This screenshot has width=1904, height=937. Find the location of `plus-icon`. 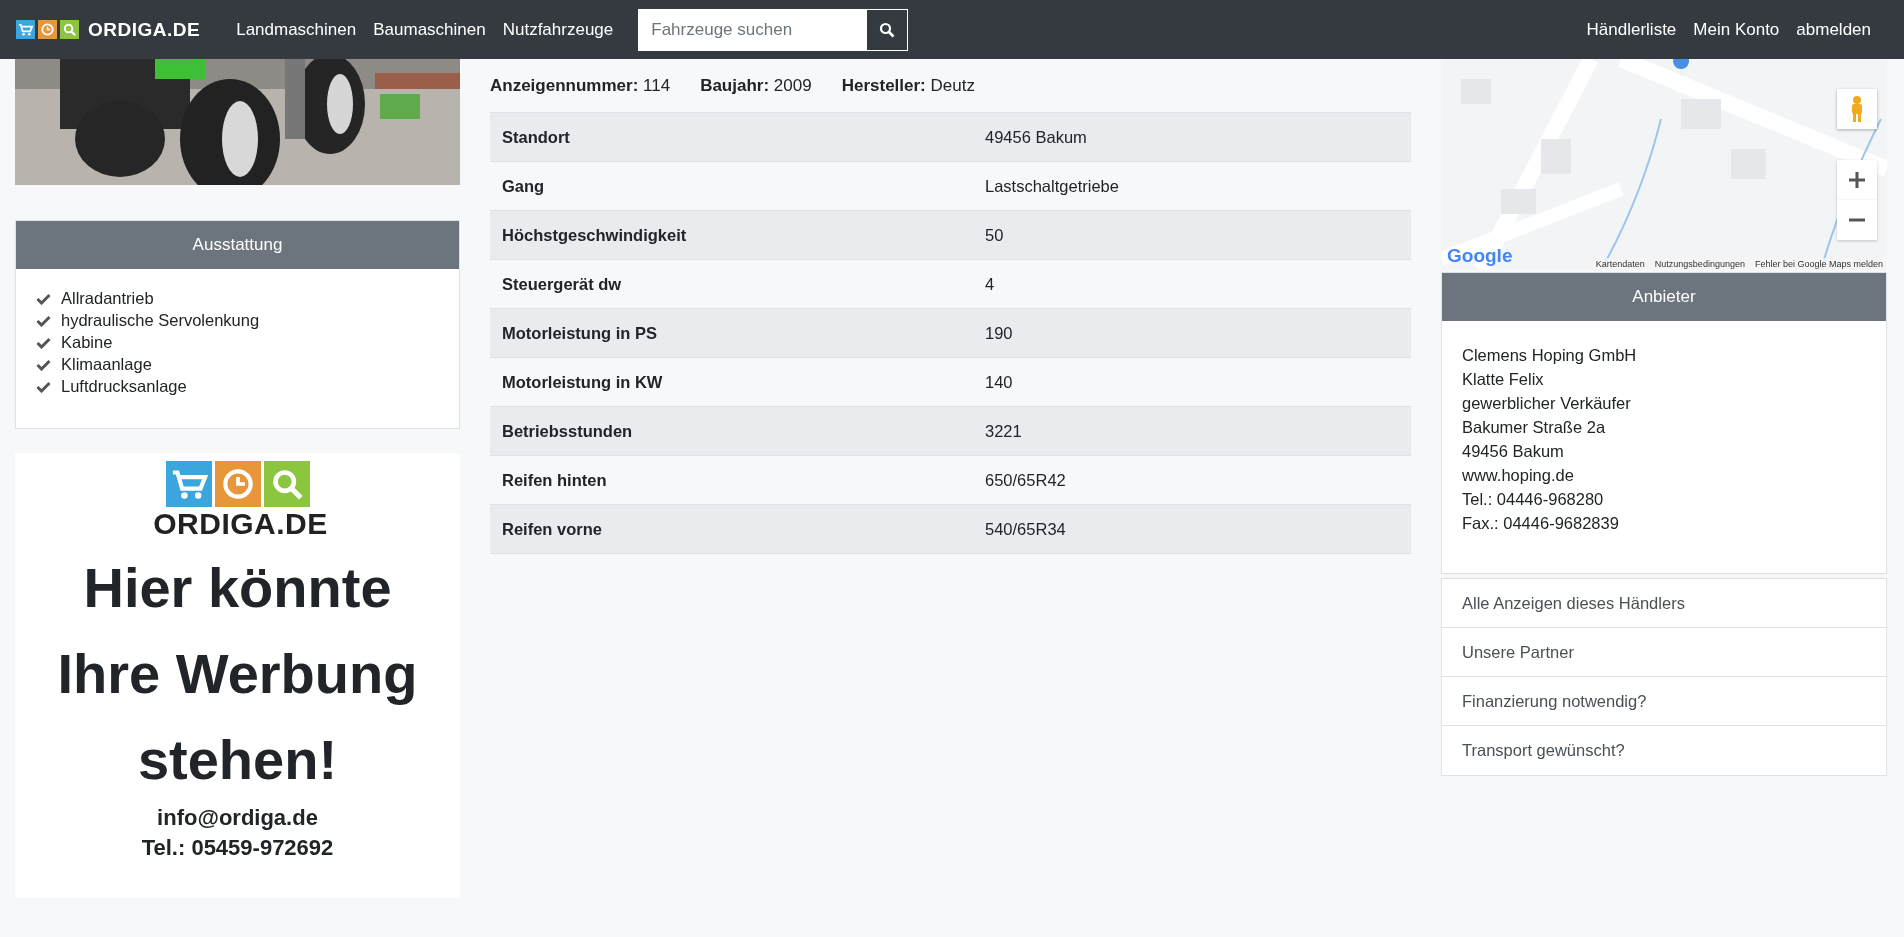

plus-icon is located at coordinates (1857, 180).